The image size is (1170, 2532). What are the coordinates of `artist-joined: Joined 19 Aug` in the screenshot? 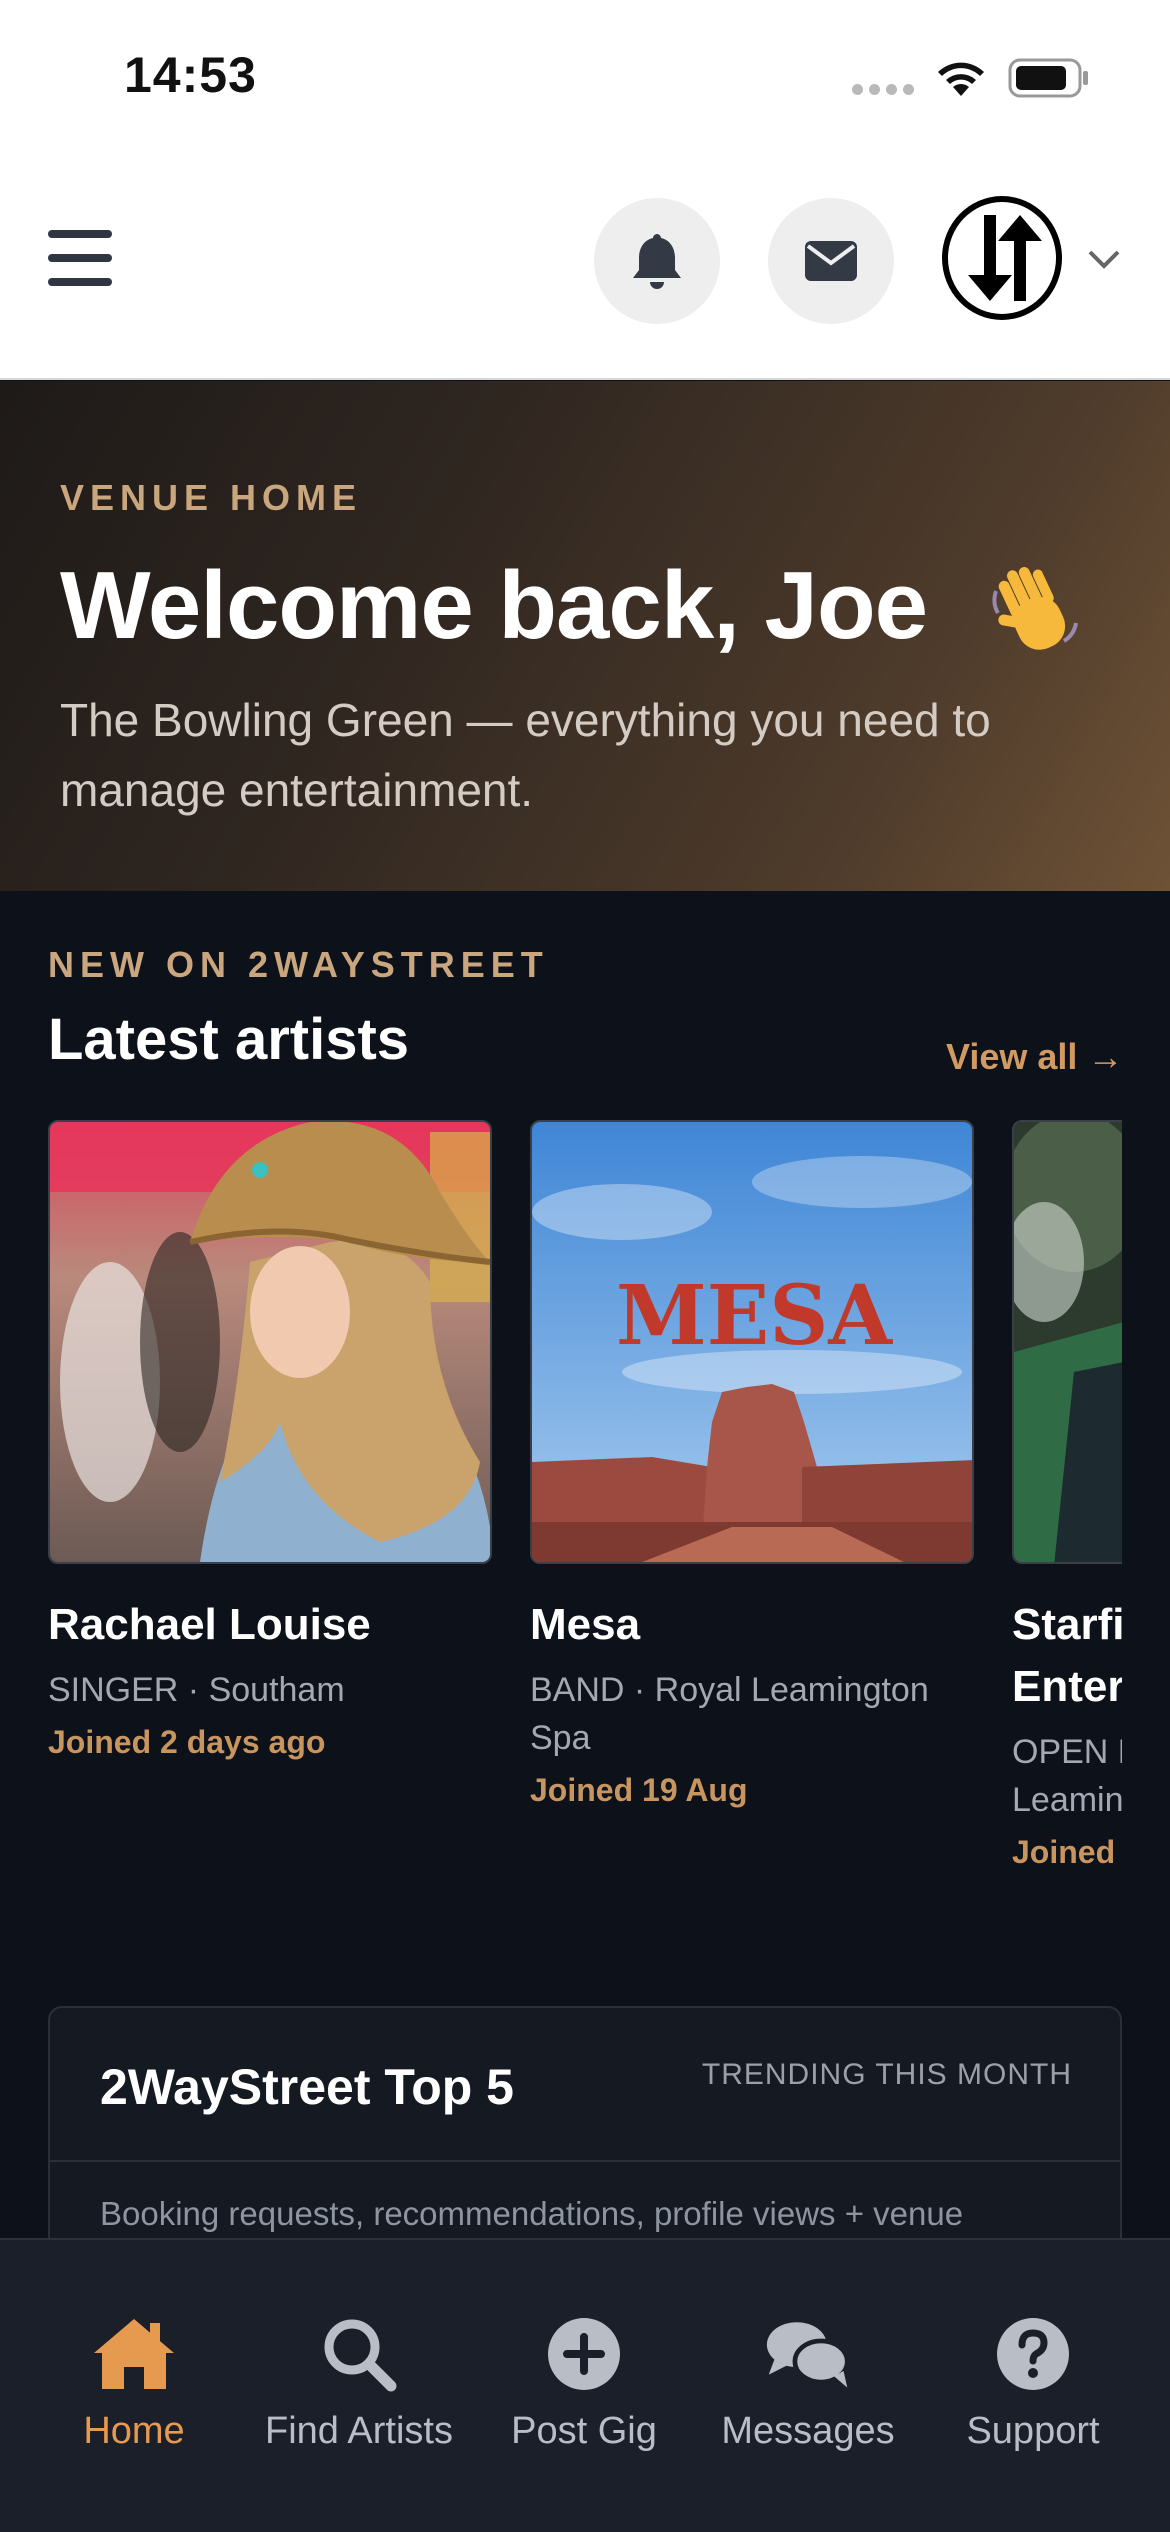 It's located at (639, 1790).